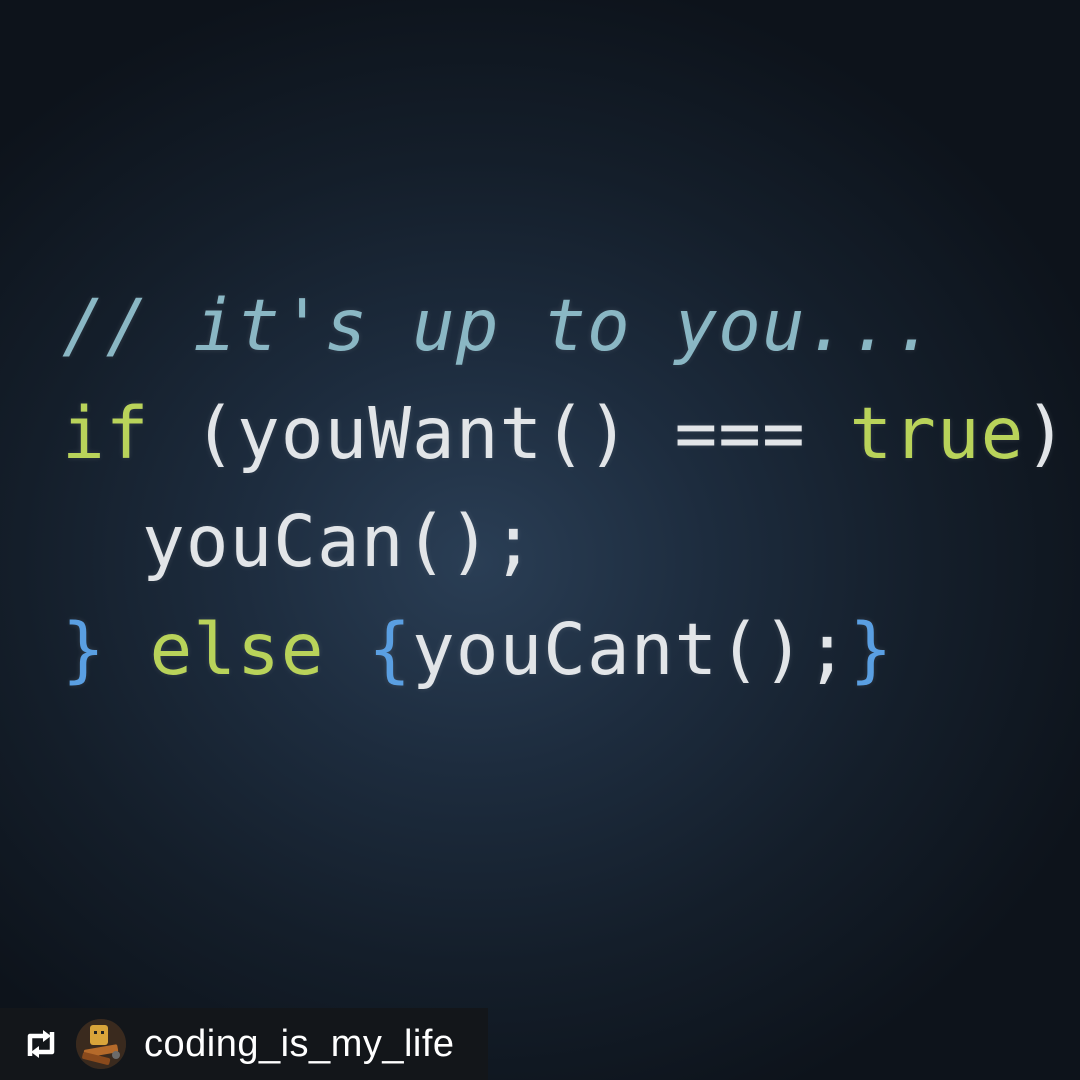 Image resolution: width=1080 pixels, height=1080 pixels. I want to click on repost-icon, so click(41, 1044).